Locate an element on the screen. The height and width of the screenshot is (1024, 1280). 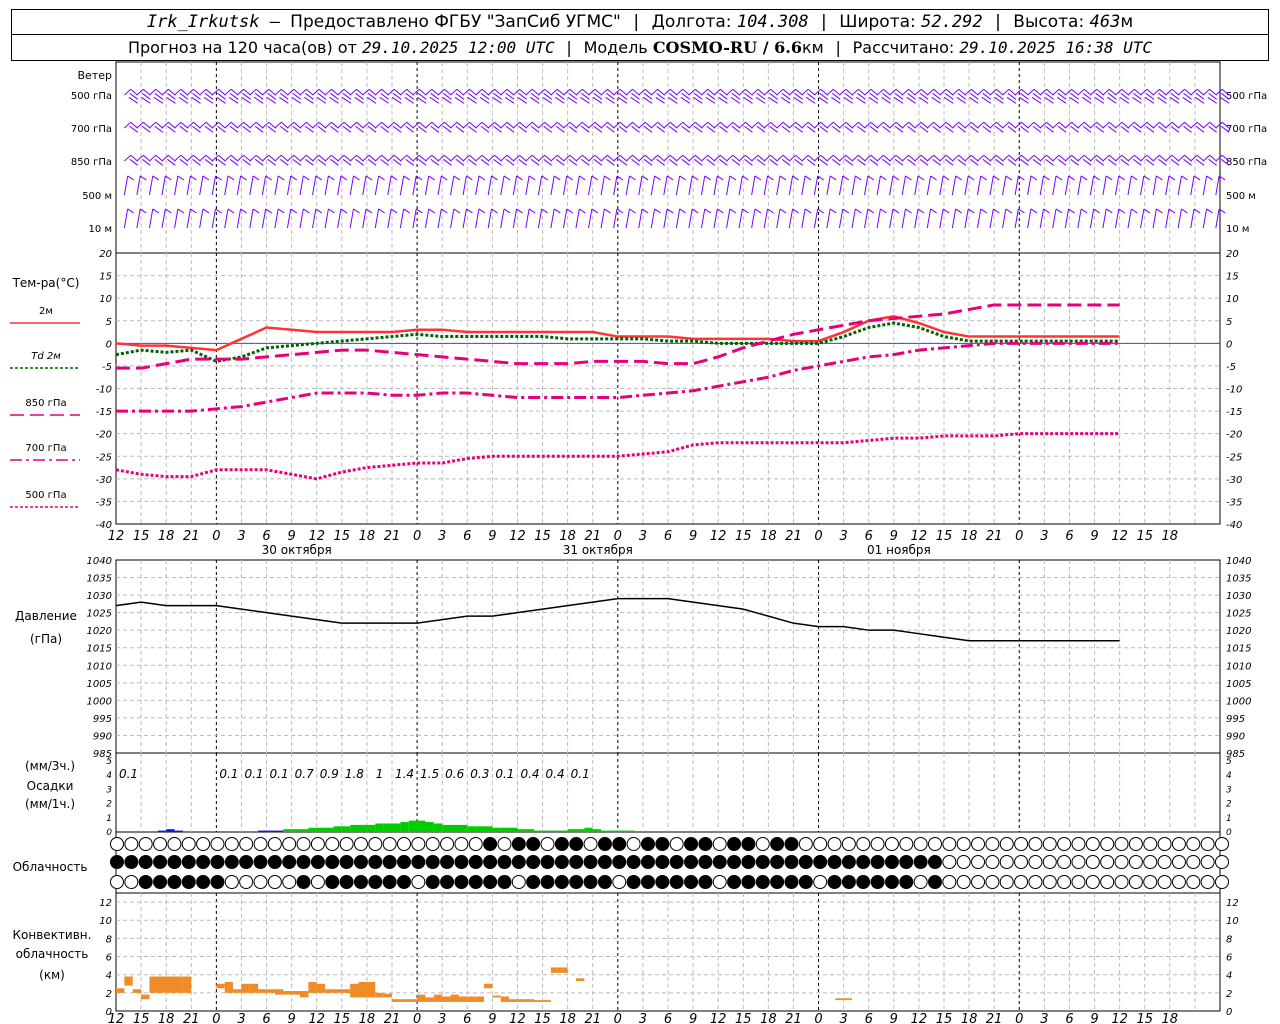
y-tick-temp: 15 is located at coordinates (105, 277).